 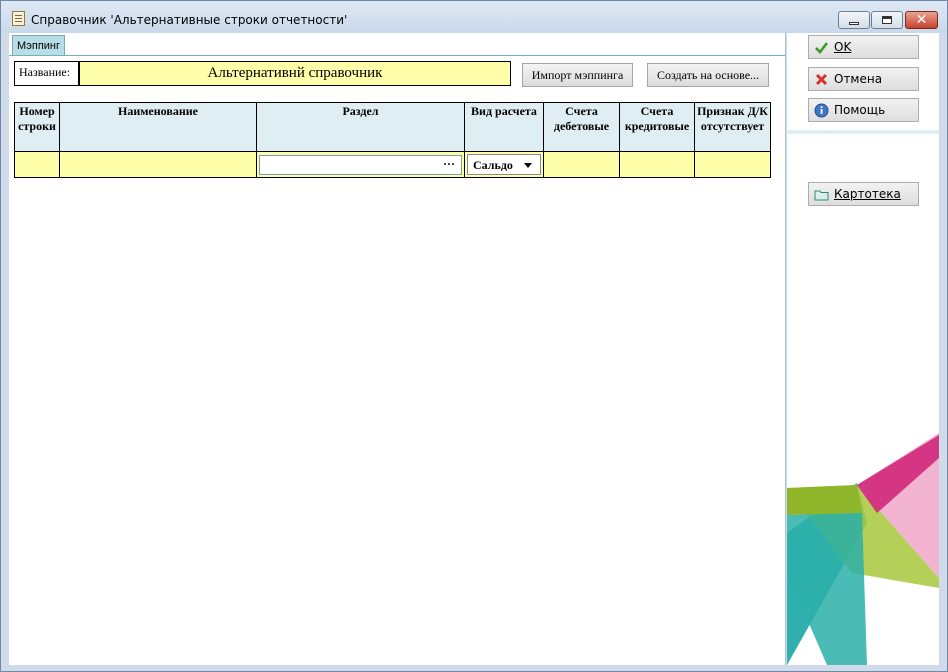 What do you see at coordinates (863, 47) in the screenshot?
I see `ok-button: OK` at bounding box center [863, 47].